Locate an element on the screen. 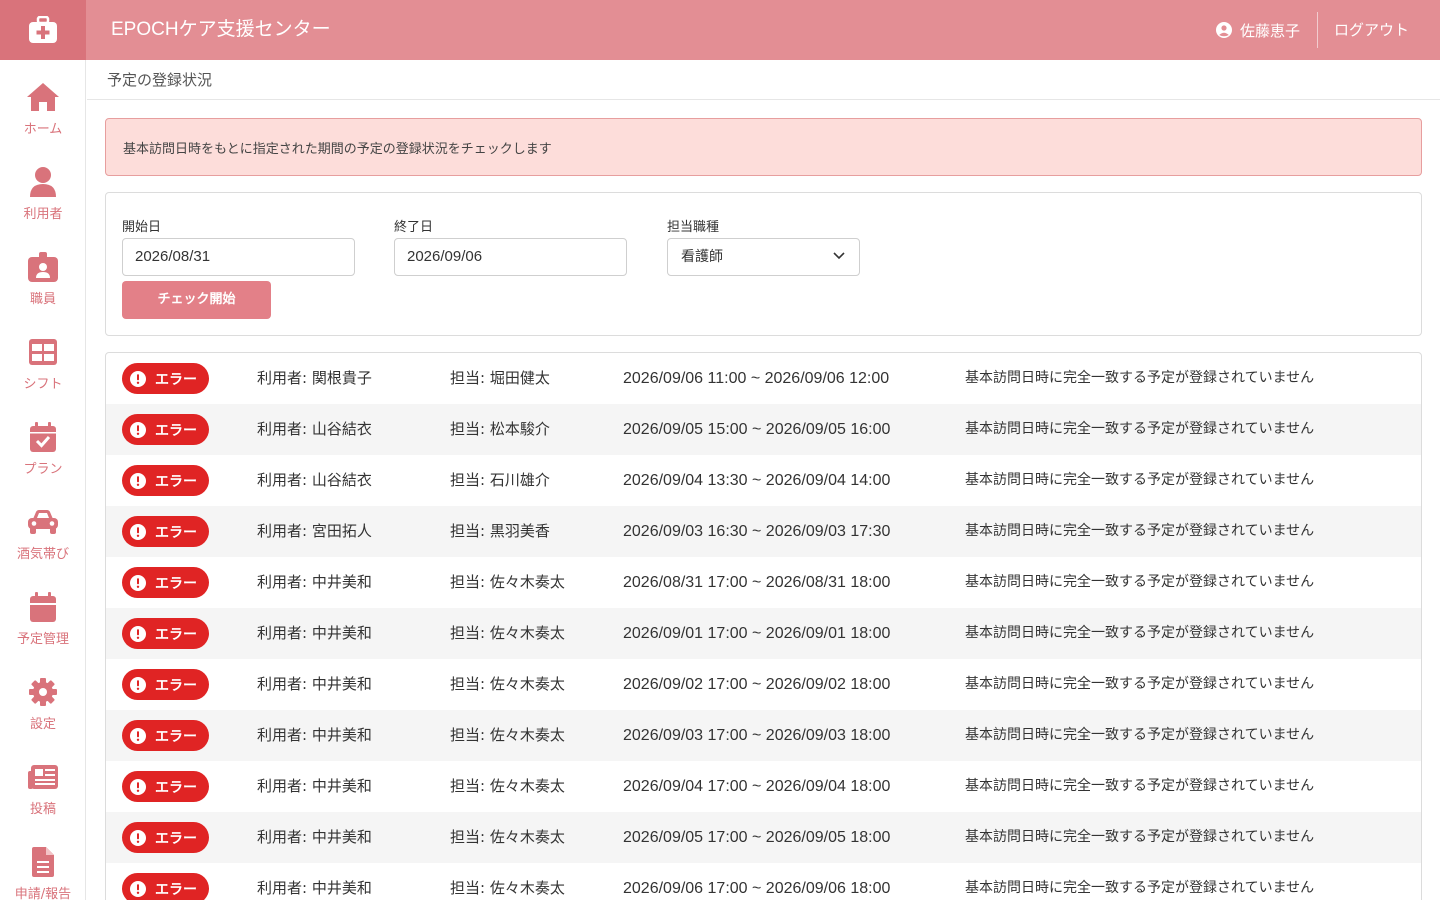 The width and height of the screenshot is (1440, 900). staff-badge-icon is located at coordinates (43, 267).